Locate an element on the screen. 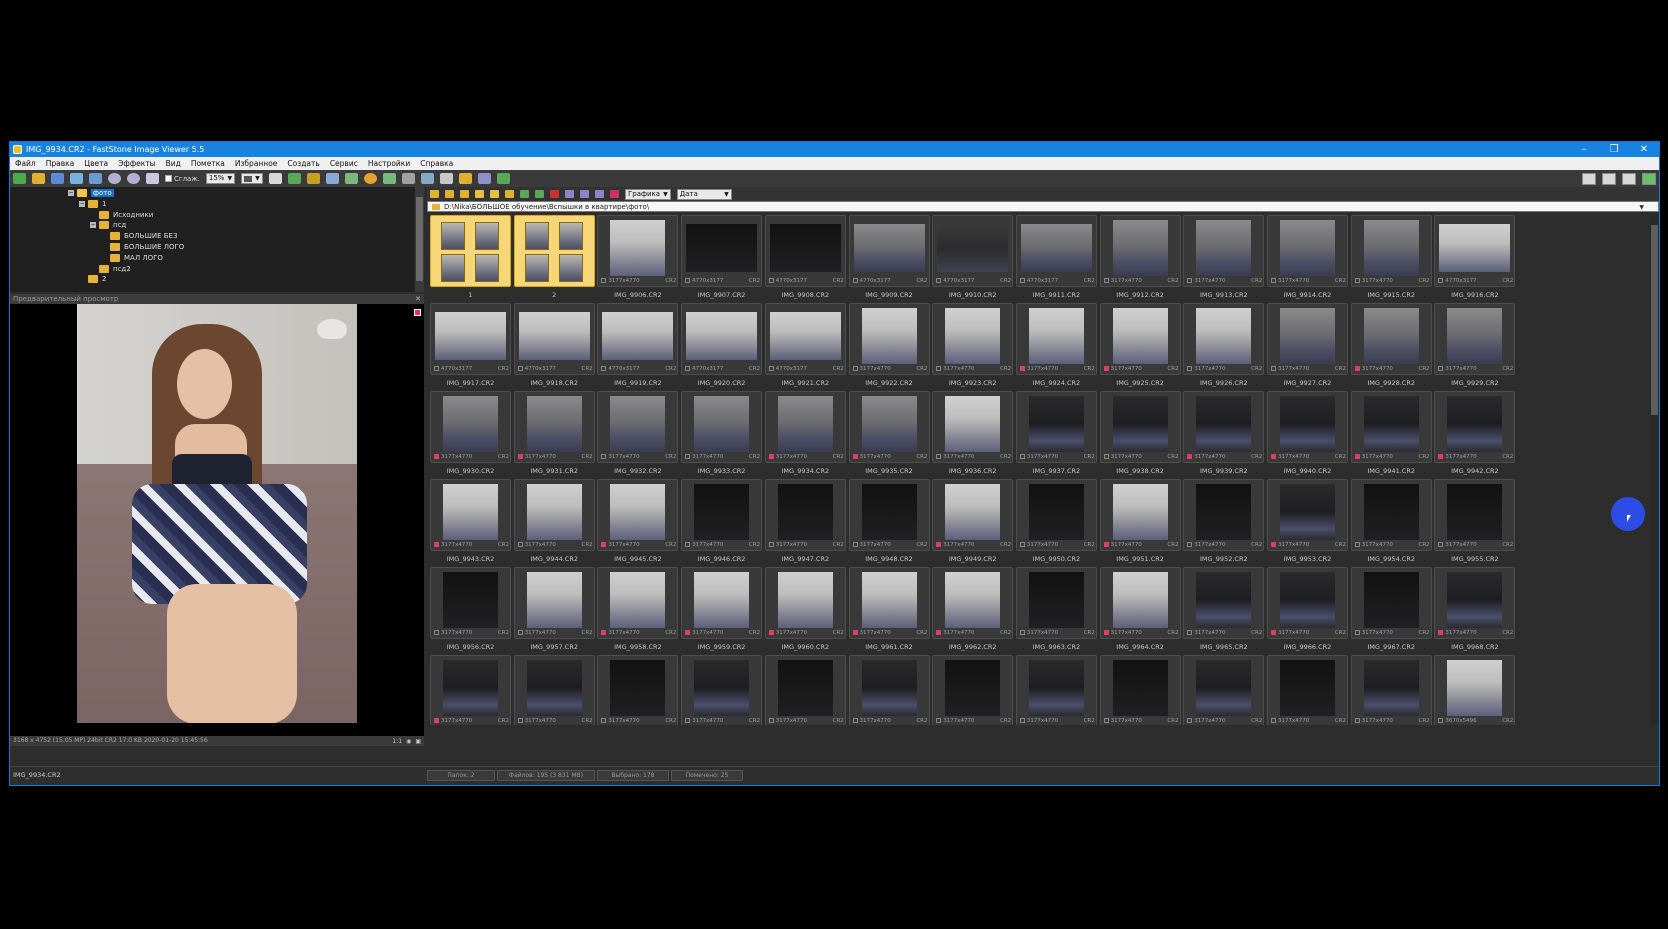 Image resolution: width=1668 pixels, height=929 pixels. image-thumbnail: 4770x3177 CR2 IMG_9907.CR2 is located at coordinates (722, 259).